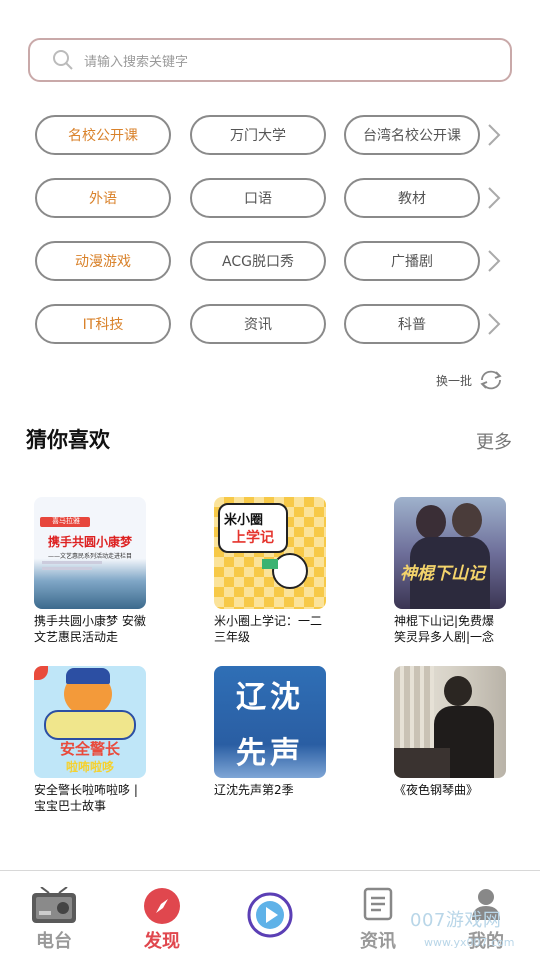  Describe the element at coordinates (103, 261) in the screenshot. I see `category-chip: 动漫游戏` at that location.